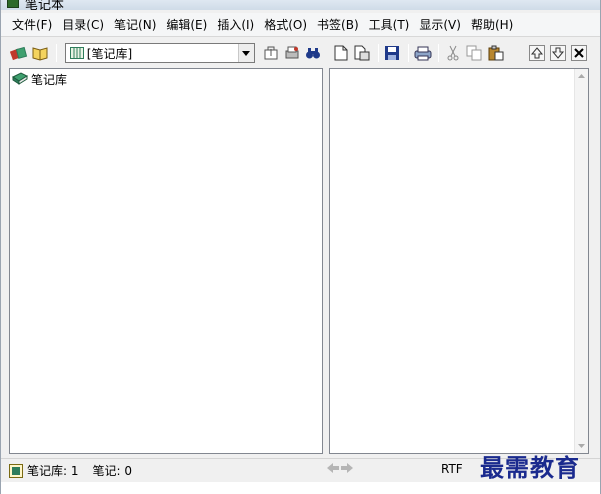 The height and width of the screenshot is (494, 601). Describe the element at coordinates (579, 53) in the screenshot. I see `close-icon` at that location.